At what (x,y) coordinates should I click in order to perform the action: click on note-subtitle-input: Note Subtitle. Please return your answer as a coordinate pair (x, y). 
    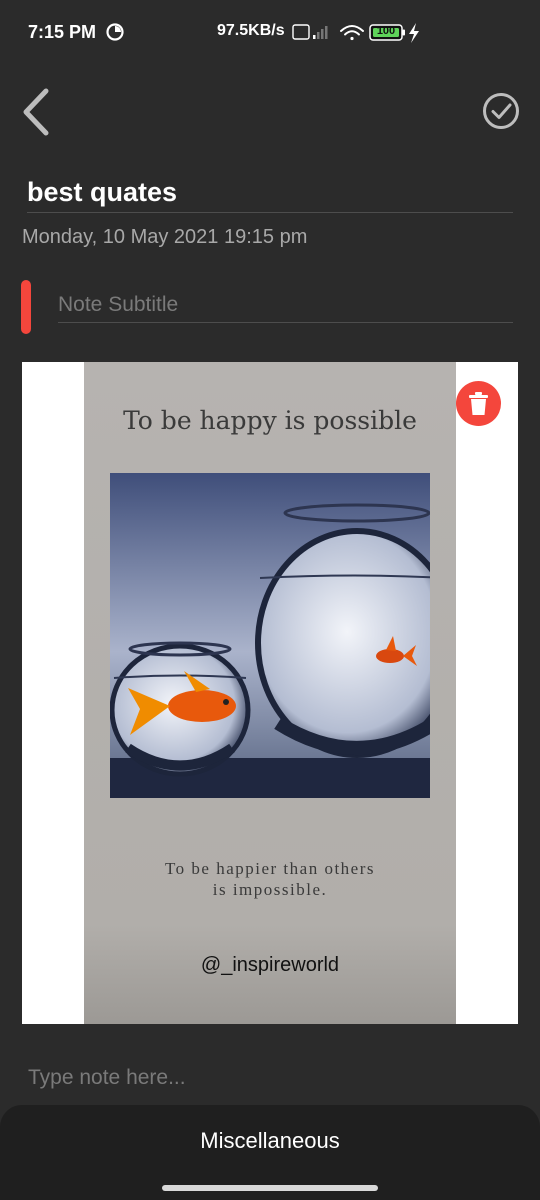
    Looking at the image, I should click on (285, 305).